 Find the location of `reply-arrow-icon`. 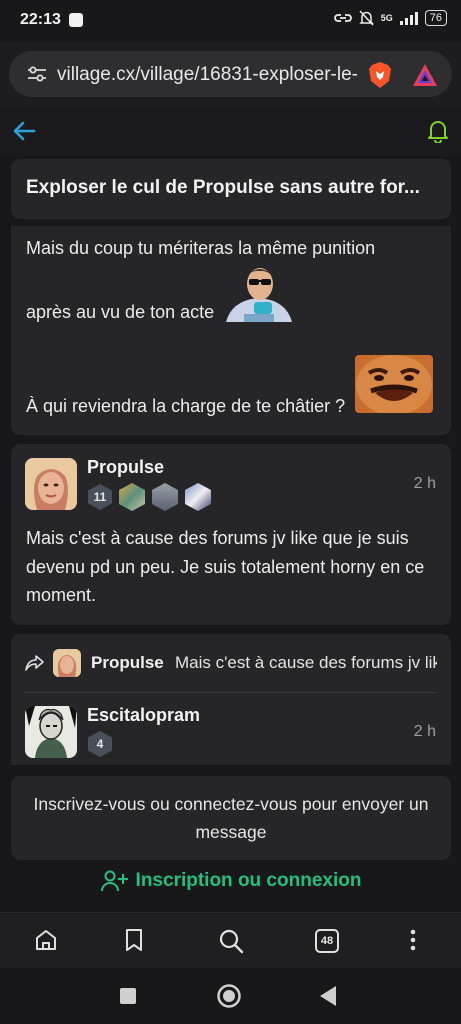

reply-arrow-icon is located at coordinates (34, 663).